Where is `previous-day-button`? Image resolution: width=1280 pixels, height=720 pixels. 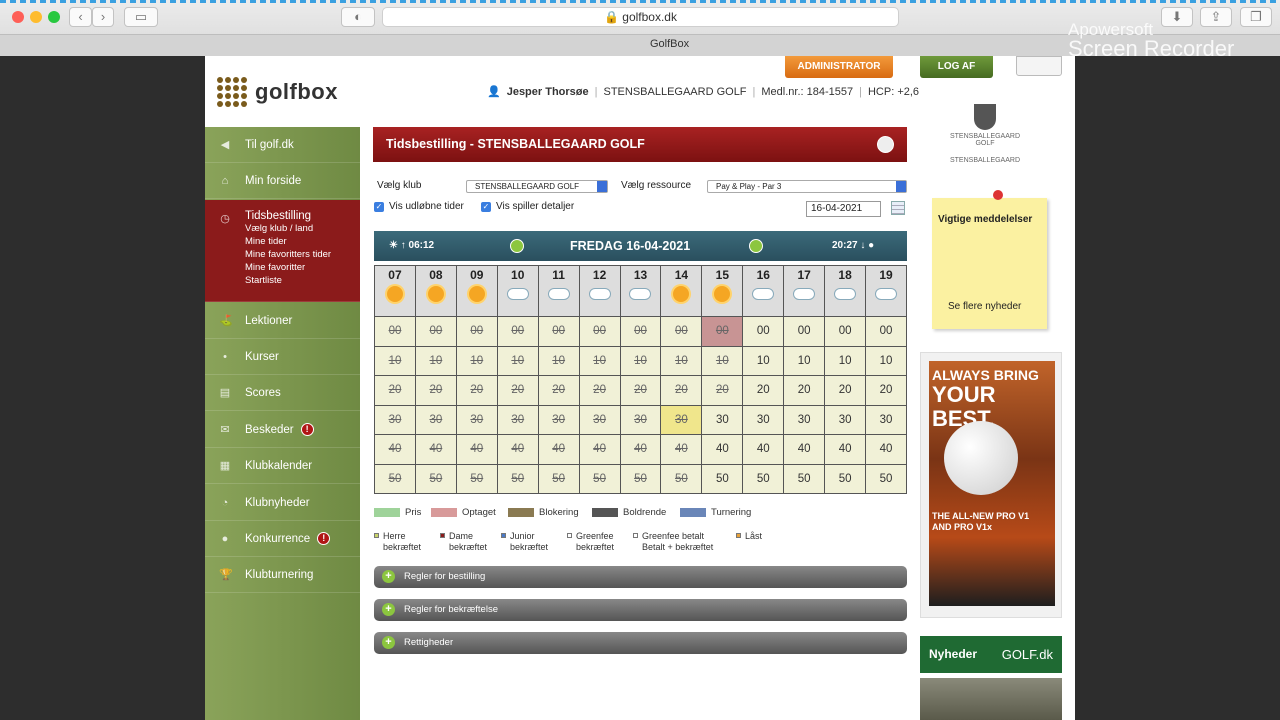
previous-day-button is located at coordinates (517, 246).